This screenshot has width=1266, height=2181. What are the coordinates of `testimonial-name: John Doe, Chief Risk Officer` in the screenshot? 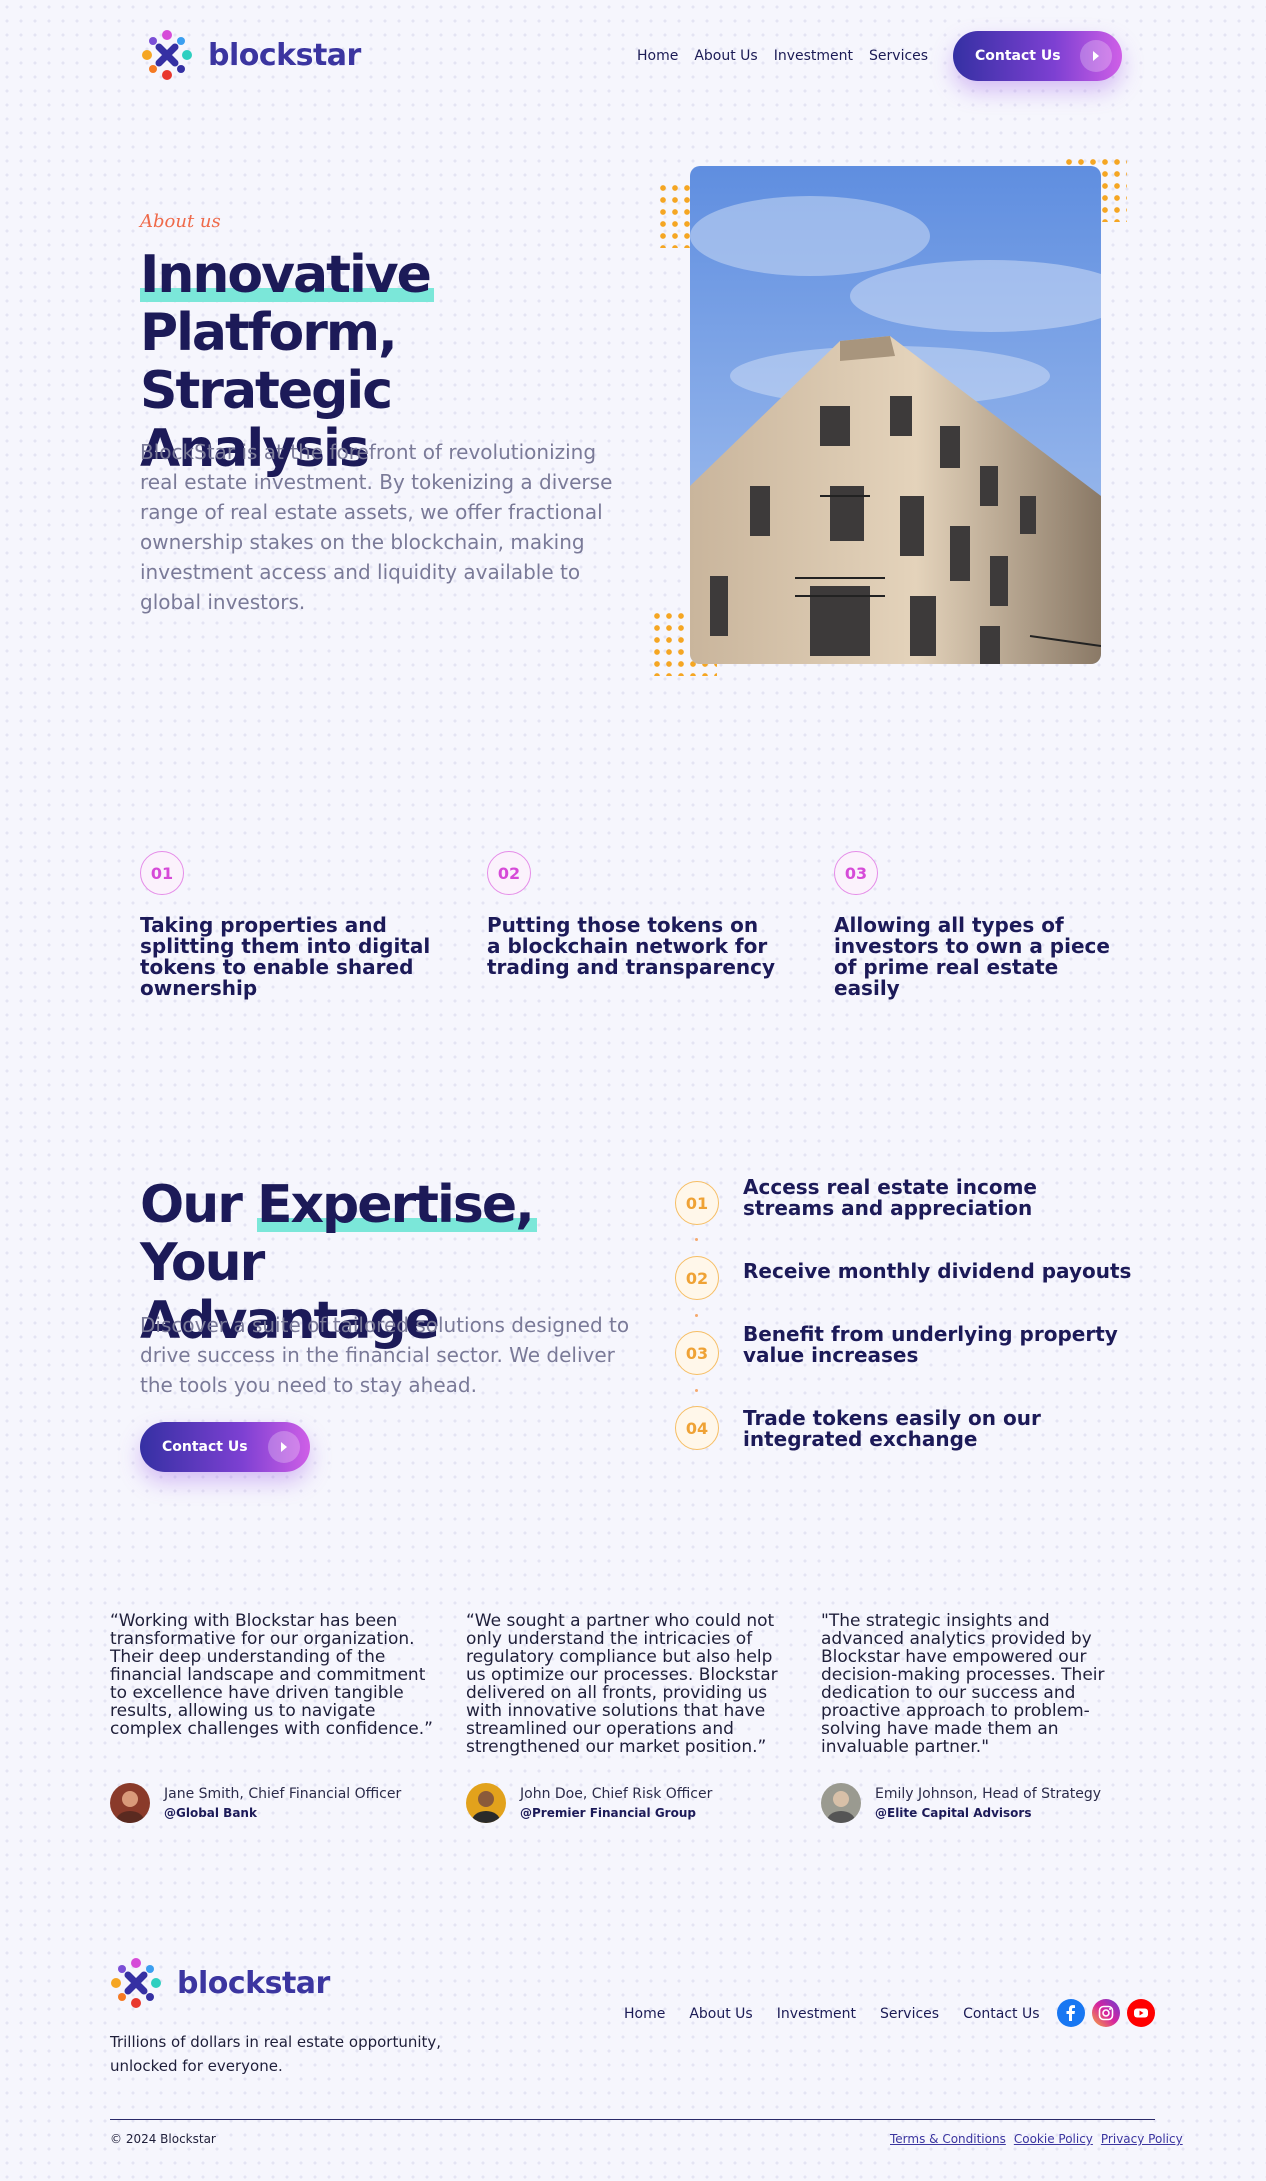 It's located at (616, 1794).